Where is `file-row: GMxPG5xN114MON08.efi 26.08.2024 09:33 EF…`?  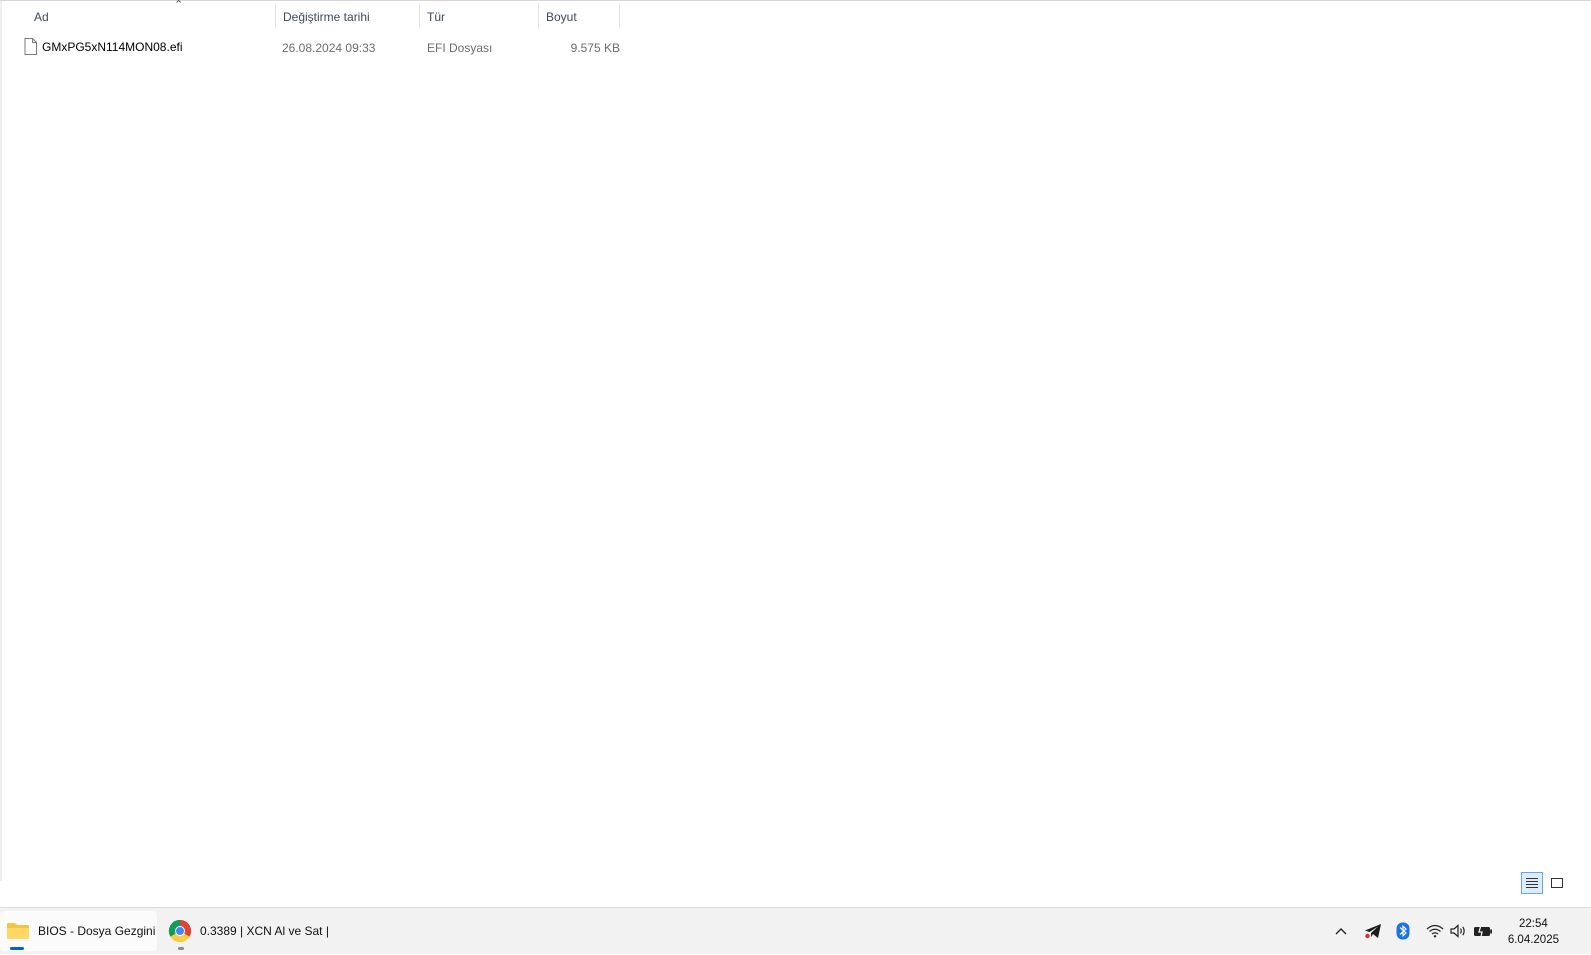
file-row: GMxPG5xN114MON08.efi 26.08.2024 09:33 EF… is located at coordinates (320, 47).